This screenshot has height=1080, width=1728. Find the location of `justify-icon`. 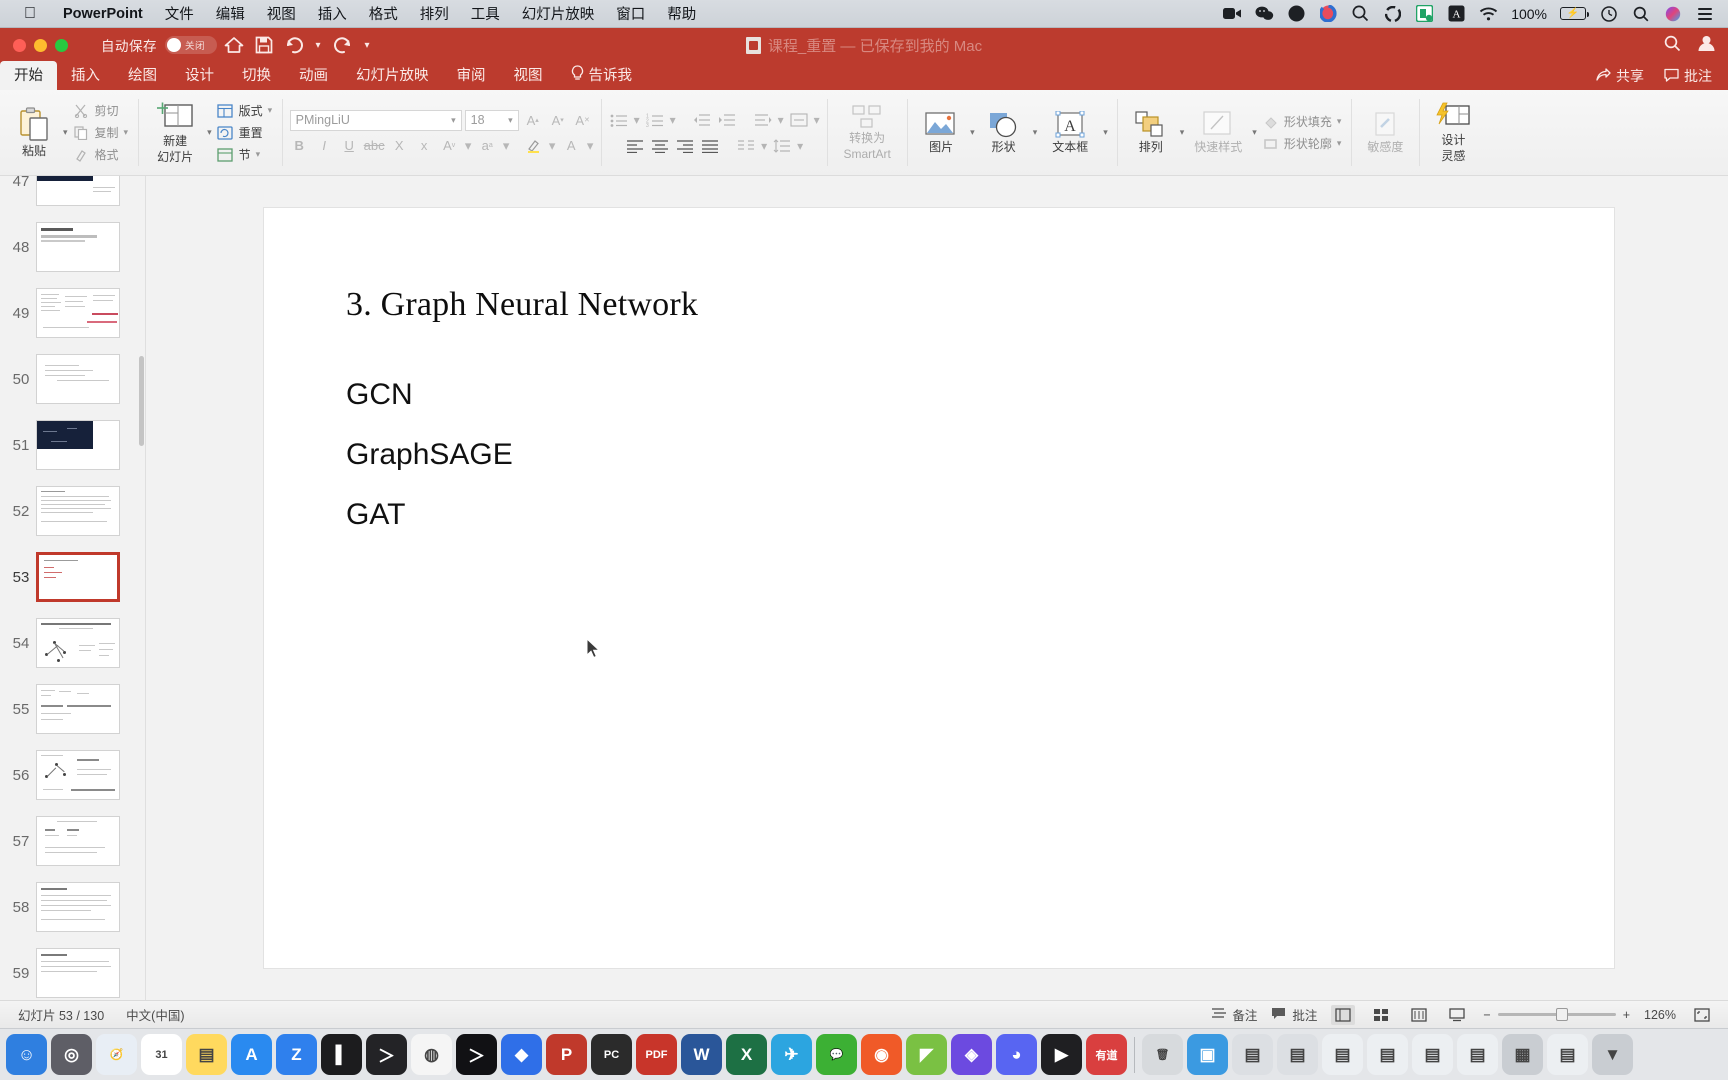

justify-icon is located at coordinates (710, 146).